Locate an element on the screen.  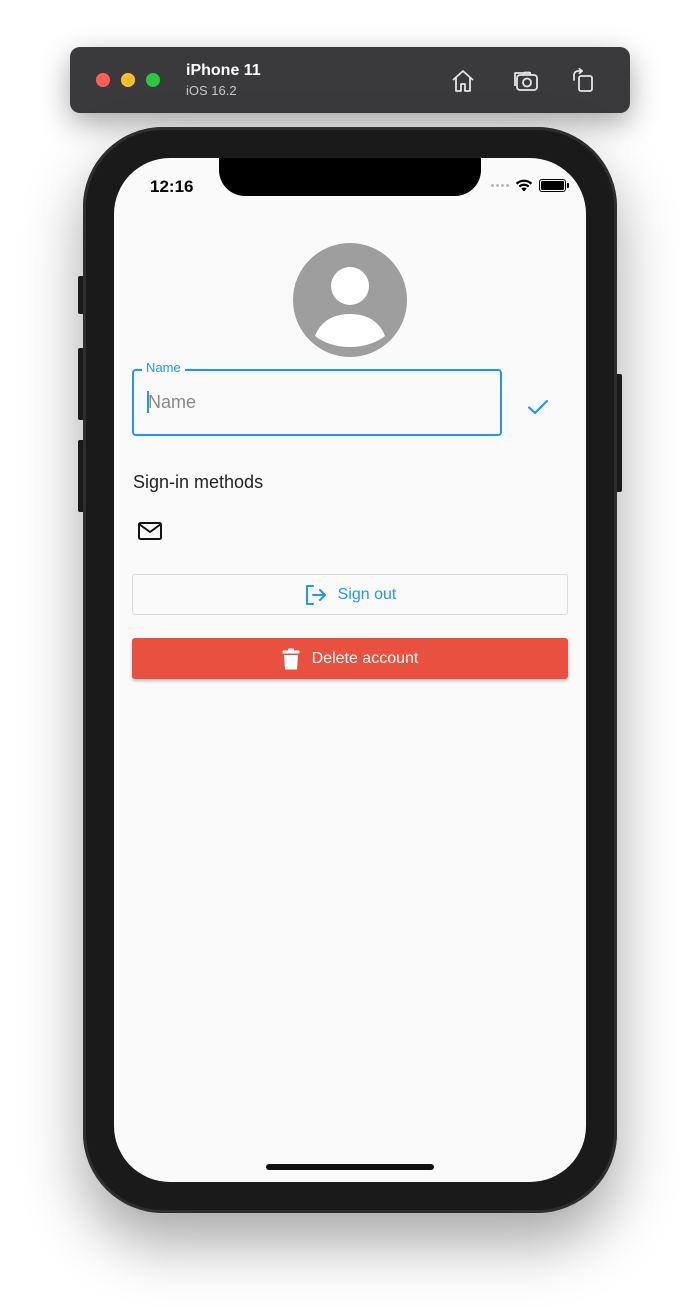
wifi-icon is located at coordinates (524, 185).